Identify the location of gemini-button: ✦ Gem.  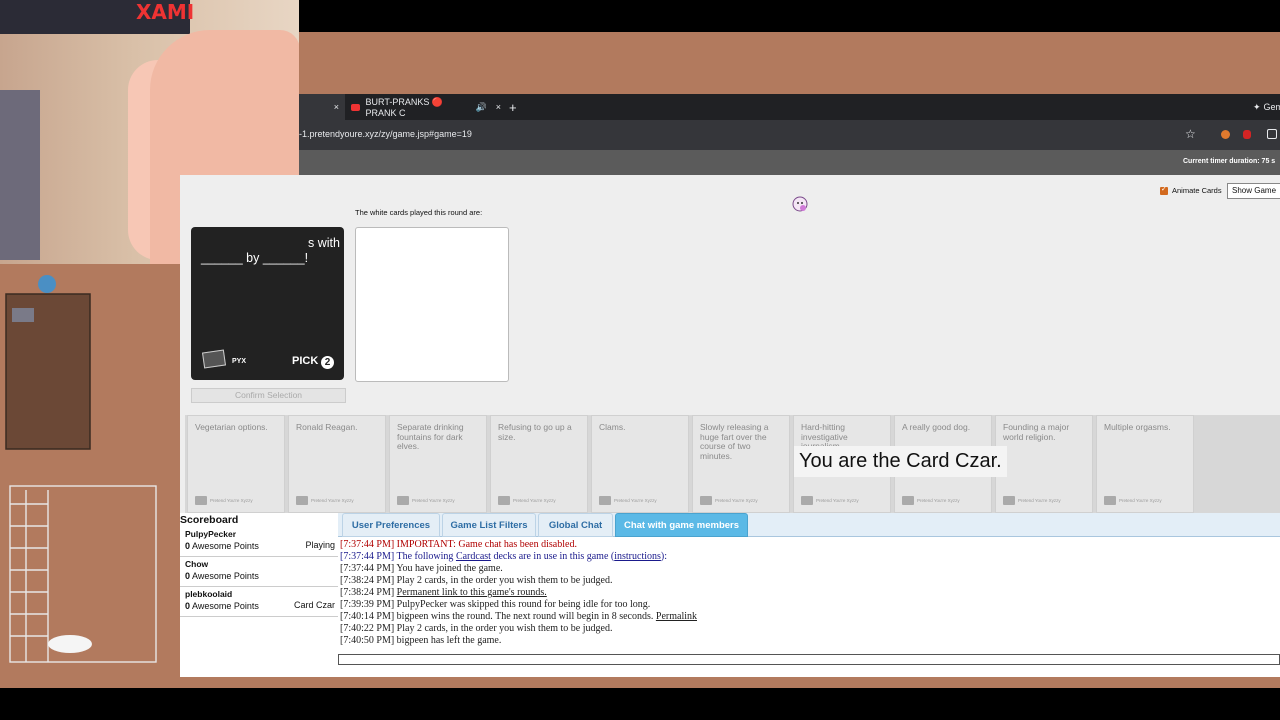
(1266, 107).